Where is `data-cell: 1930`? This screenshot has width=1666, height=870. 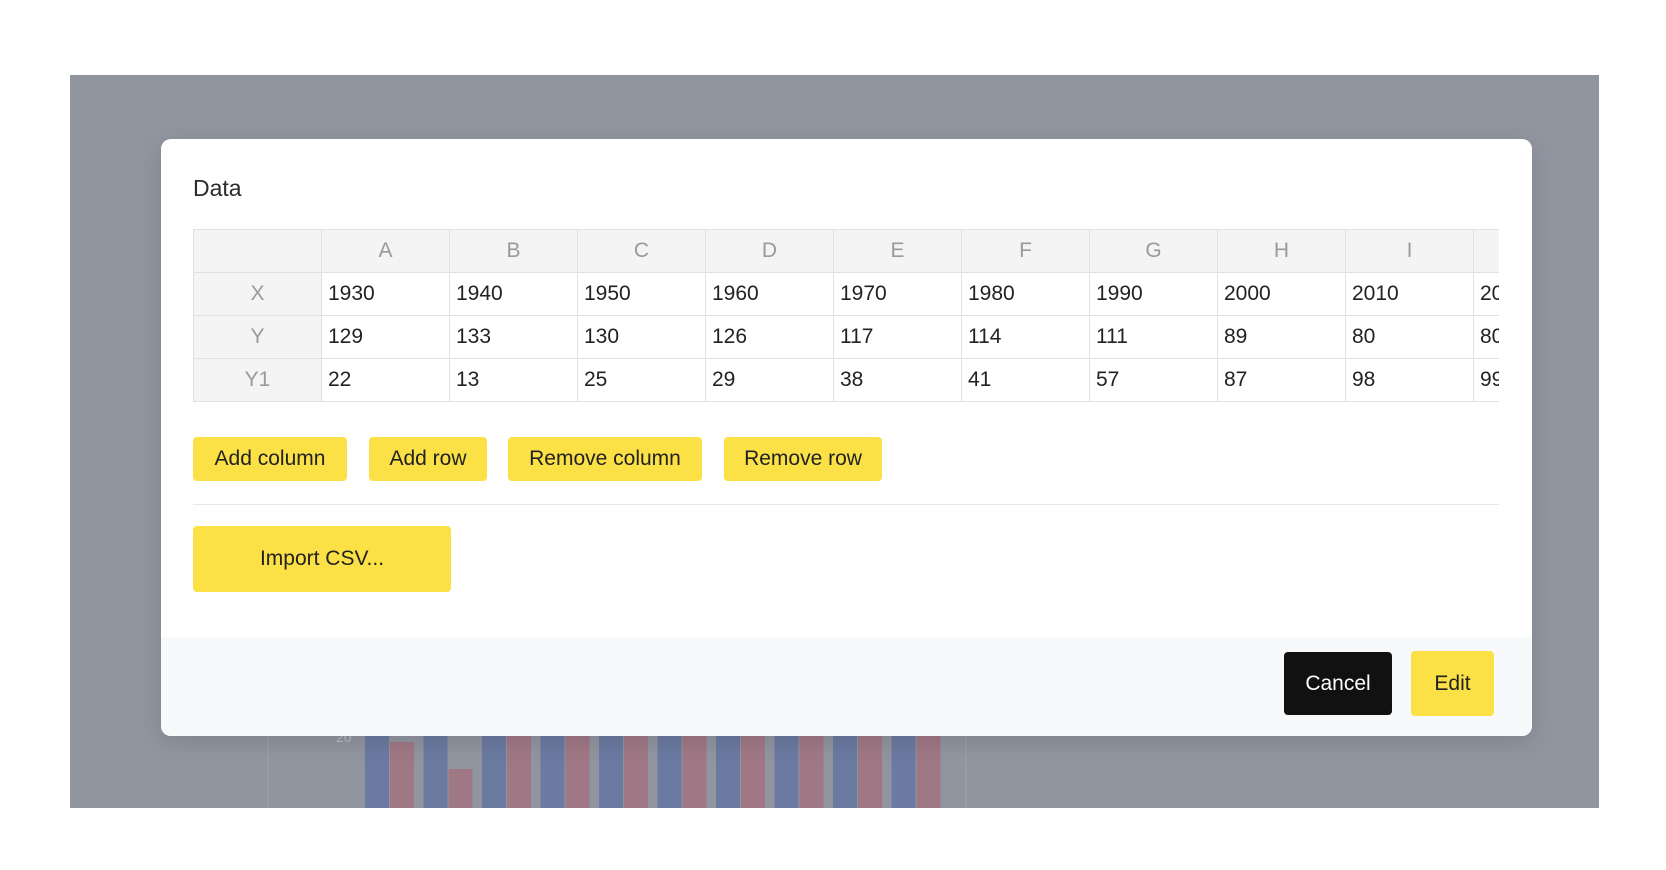 data-cell: 1930 is located at coordinates (385, 294).